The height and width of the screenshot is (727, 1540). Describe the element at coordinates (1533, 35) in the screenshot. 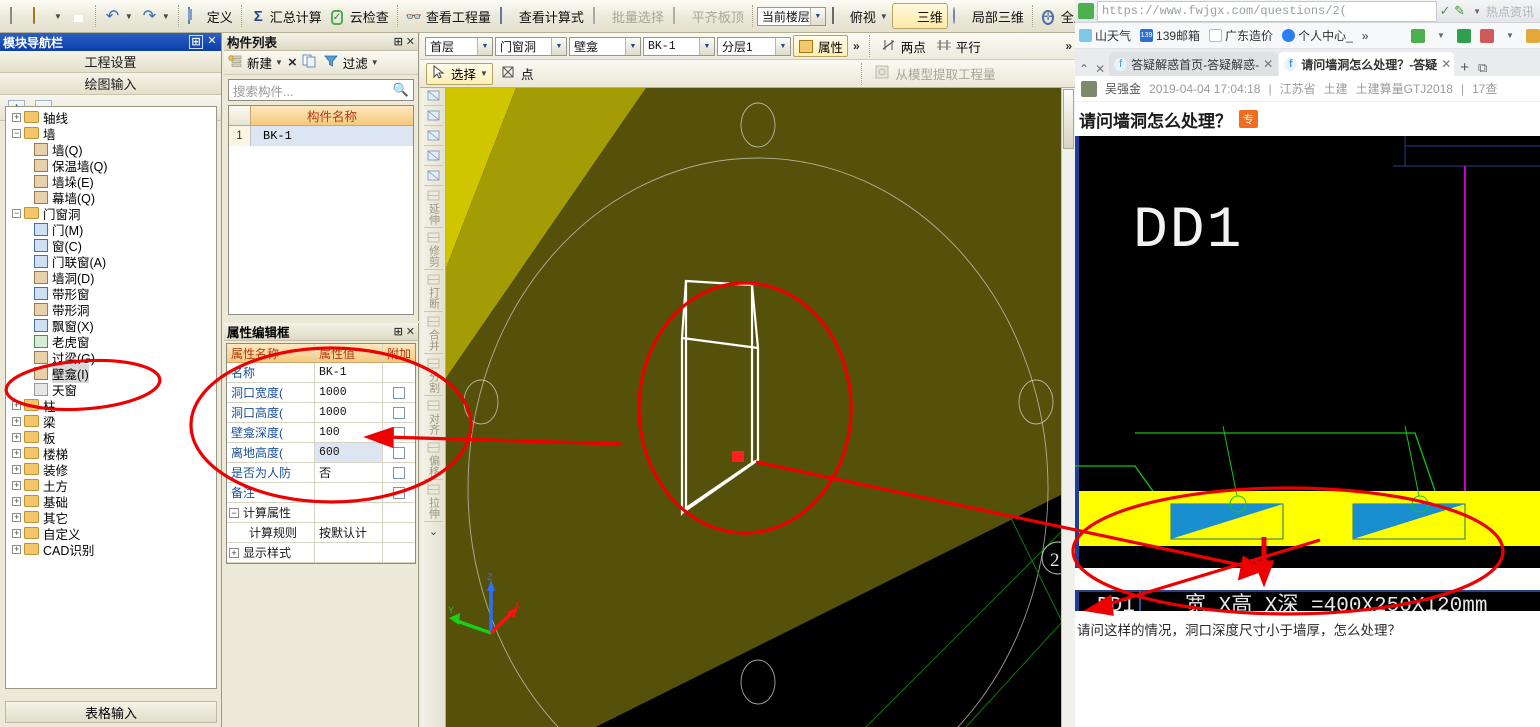

I see `notes-icon` at that location.